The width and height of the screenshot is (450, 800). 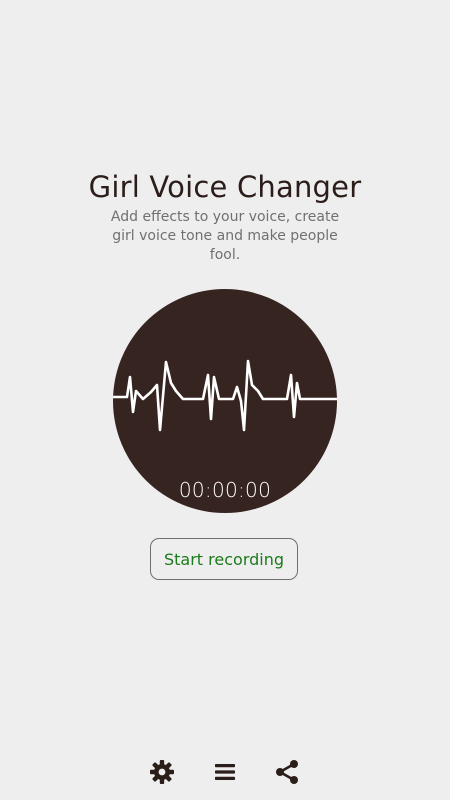 What do you see at coordinates (225, 490) in the screenshot?
I see `recording-timer: 00:00:00` at bounding box center [225, 490].